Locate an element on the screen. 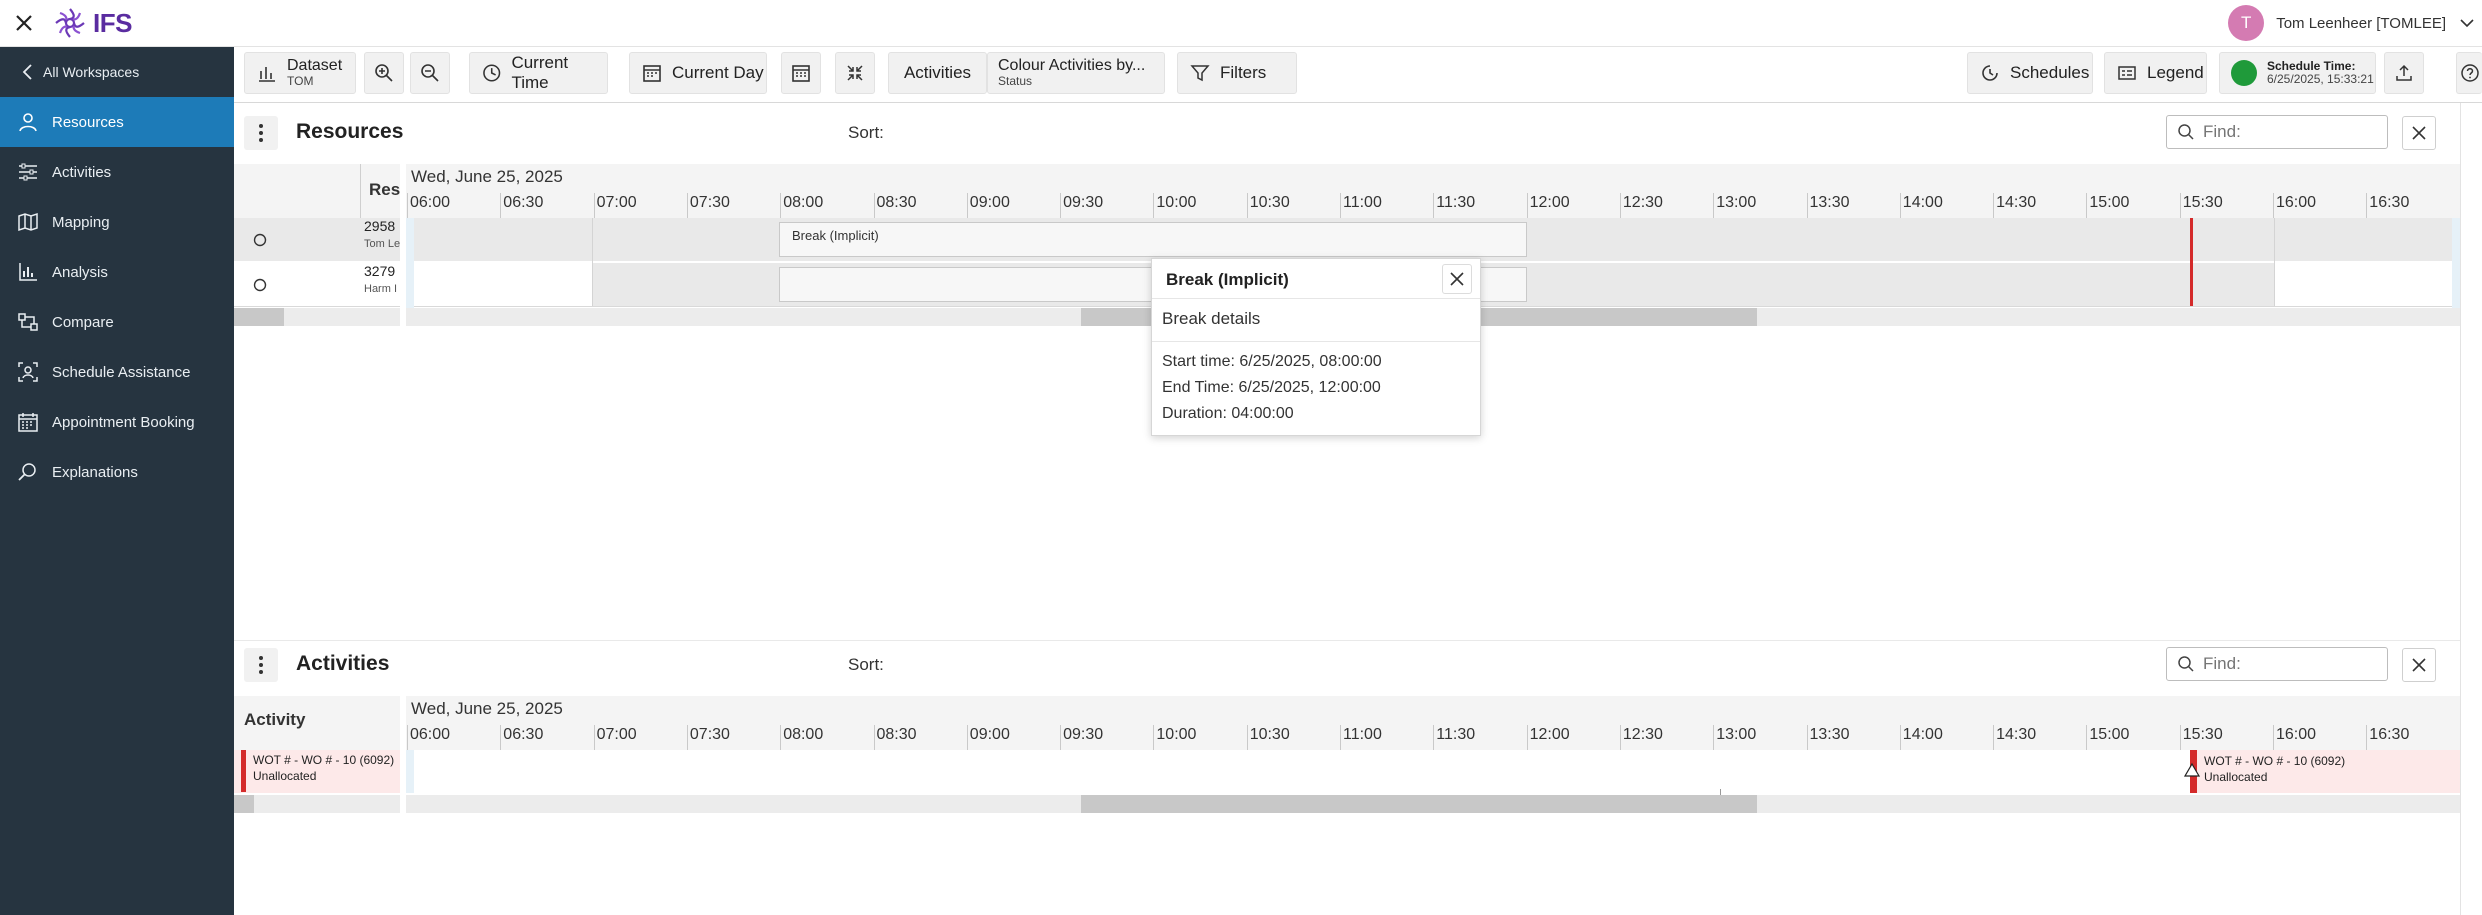 The height and width of the screenshot is (915, 2482). sidebar-item-label: Explanations is located at coordinates (95, 472).